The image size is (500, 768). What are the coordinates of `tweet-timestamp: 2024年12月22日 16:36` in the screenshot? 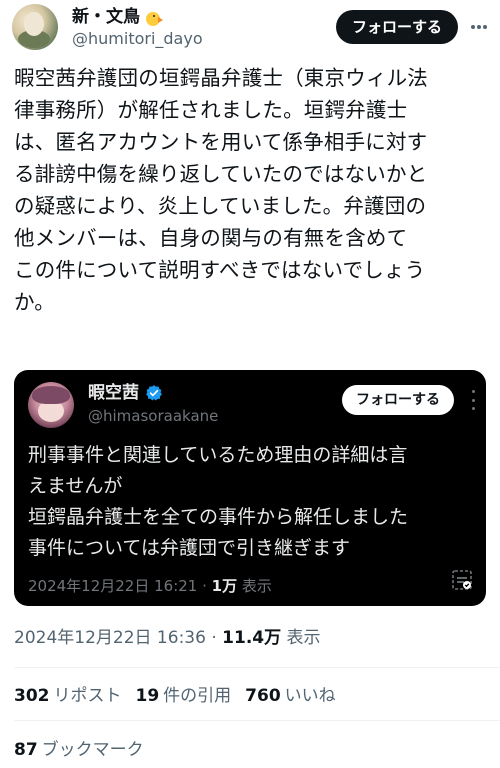 It's located at (110, 638).